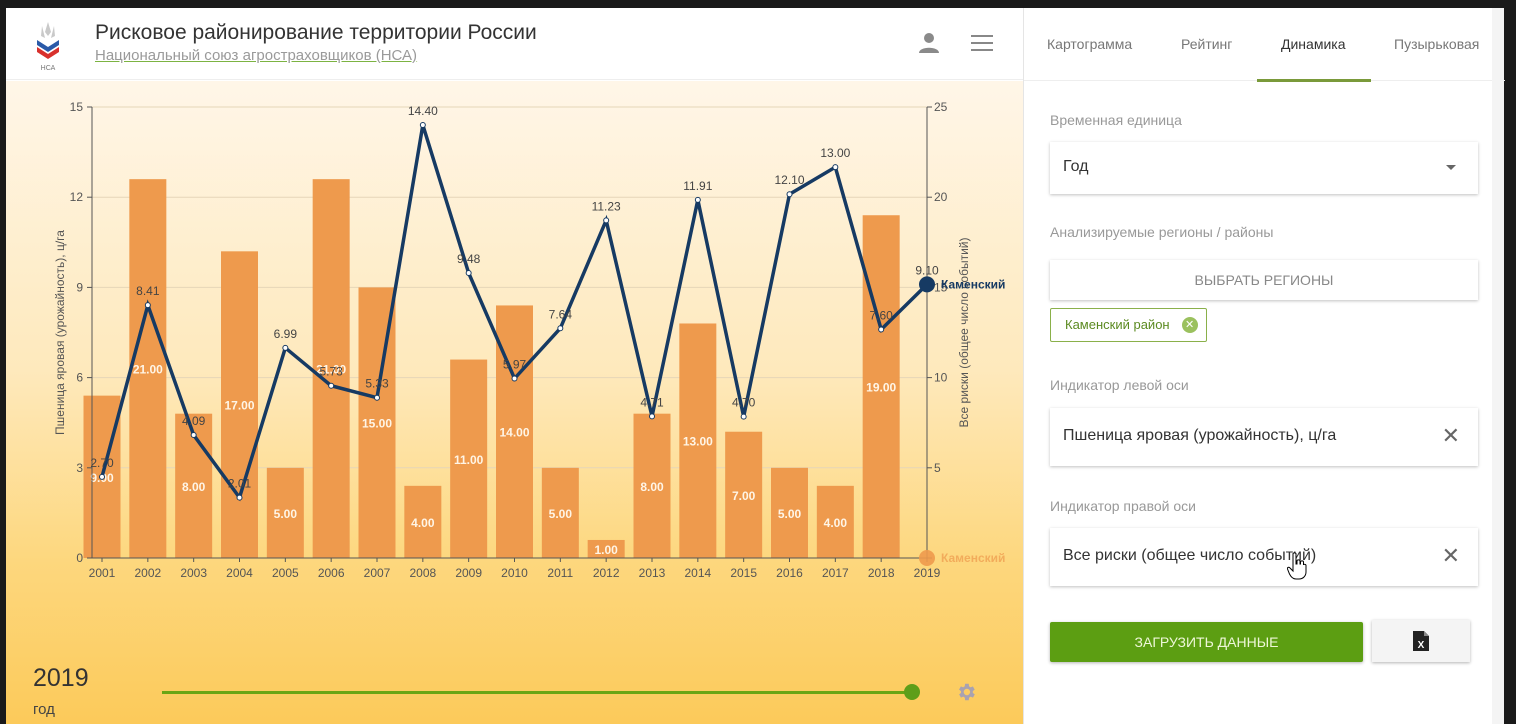 This screenshot has height=724, width=1516. What do you see at coordinates (48, 68) in the screenshot?
I see `logo-text: НСА` at bounding box center [48, 68].